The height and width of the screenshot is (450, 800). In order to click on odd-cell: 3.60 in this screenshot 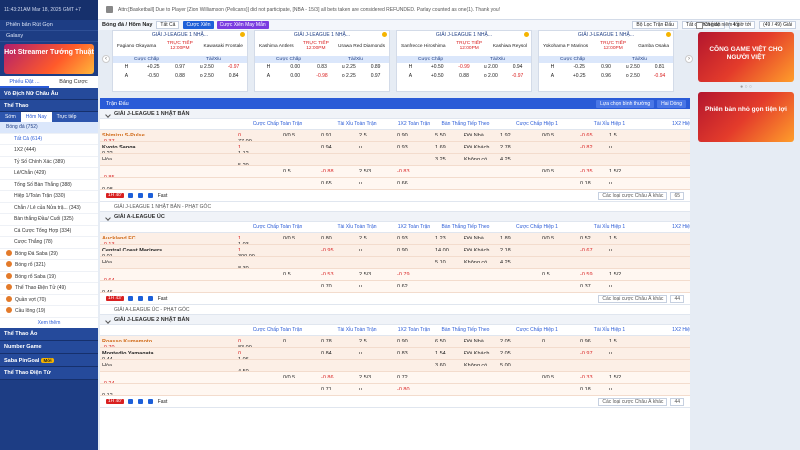, I will do `click(447, 363)`.